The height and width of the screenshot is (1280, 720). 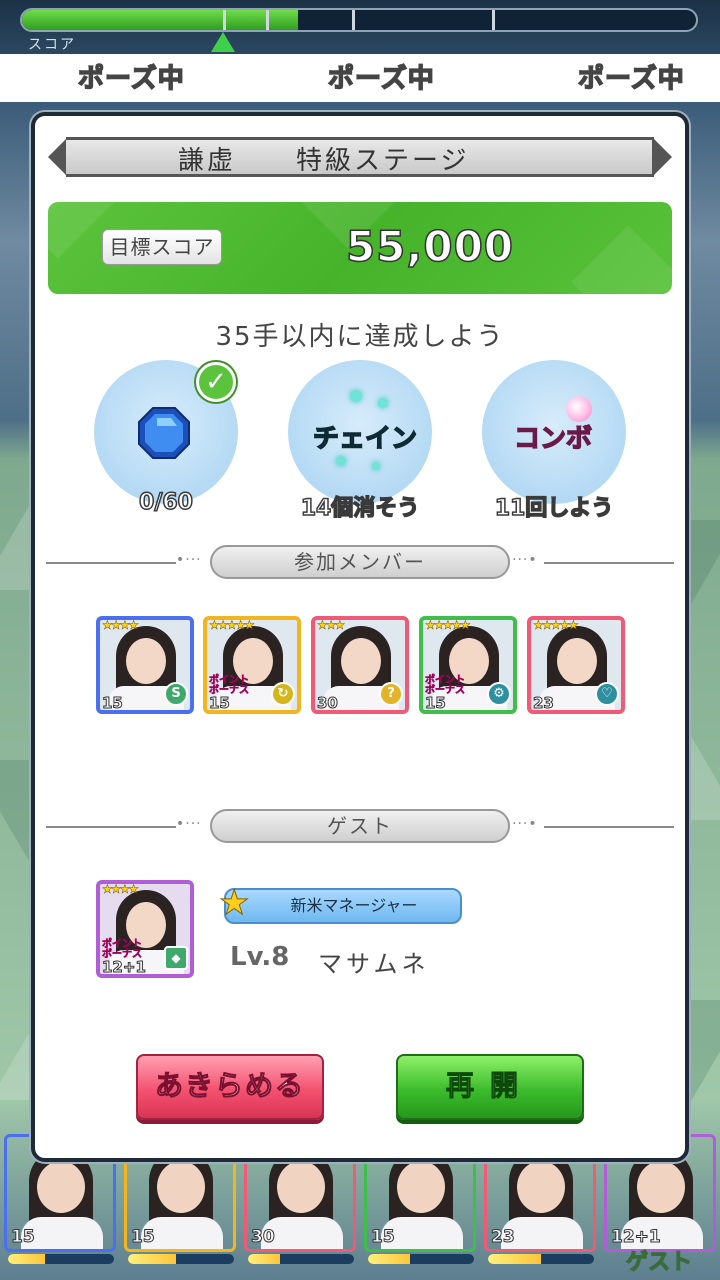 What do you see at coordinates (331, 625) in the screenshot?
I see `rarity-stars-icon: ★★★` at bounding box center [331, 625].